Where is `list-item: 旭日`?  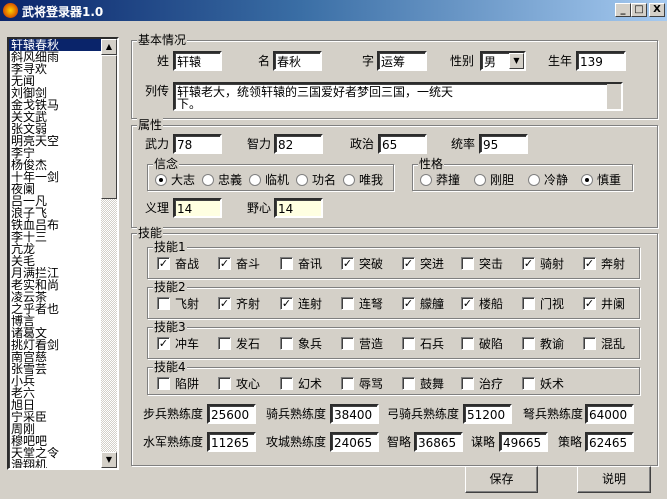
list-item: 旭日 is located at coordinates (56, 405).